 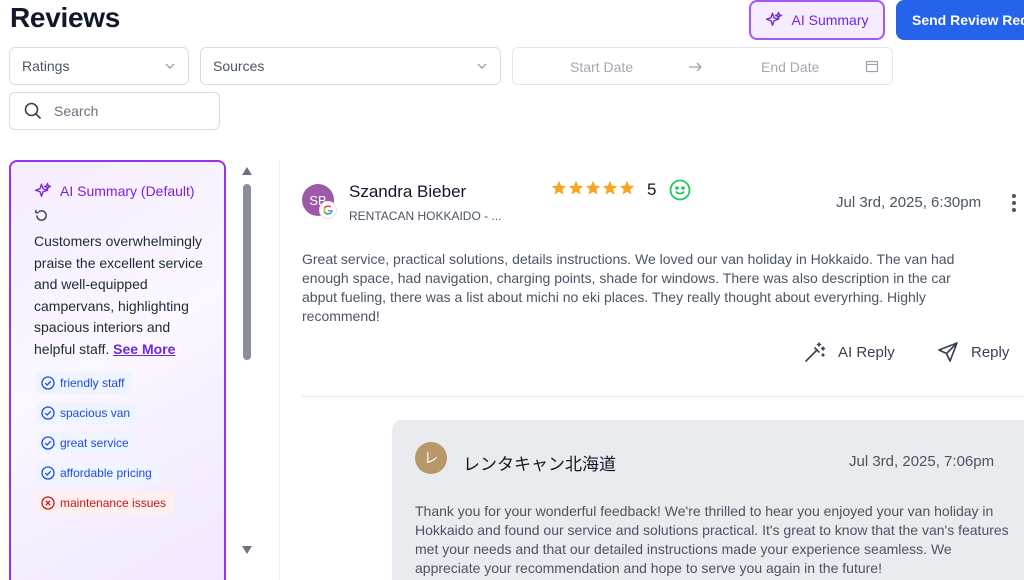 I want to click on tag-maintenance-issues: maintenance issues, so click(x=105, y=503).